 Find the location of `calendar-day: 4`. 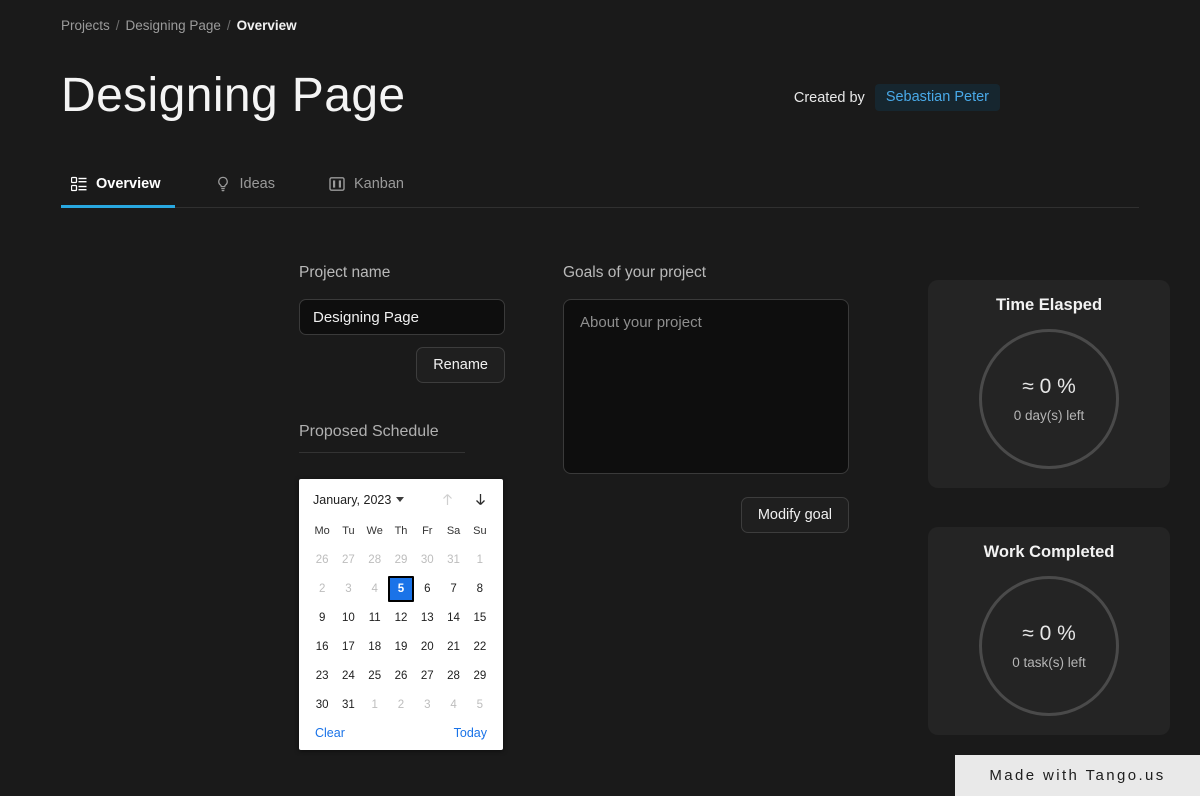

calendar-day: 4 is located at coordinates (453, 705).